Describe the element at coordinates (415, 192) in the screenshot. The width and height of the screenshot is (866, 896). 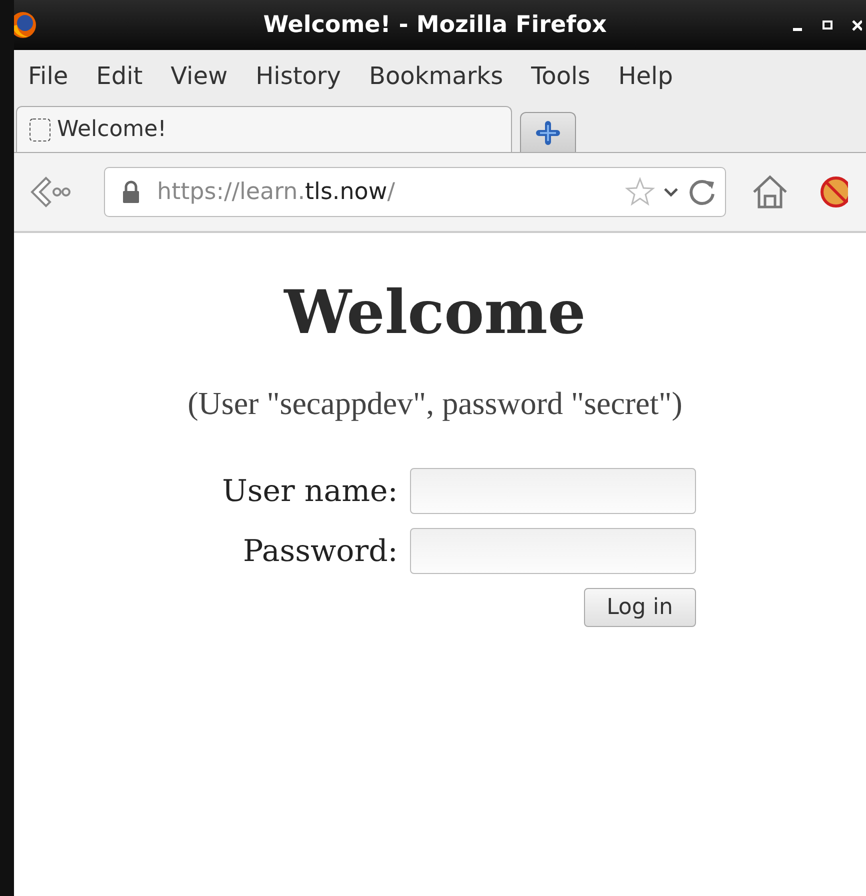
I see `address-bar: https://learn.tls.now/` at that location.